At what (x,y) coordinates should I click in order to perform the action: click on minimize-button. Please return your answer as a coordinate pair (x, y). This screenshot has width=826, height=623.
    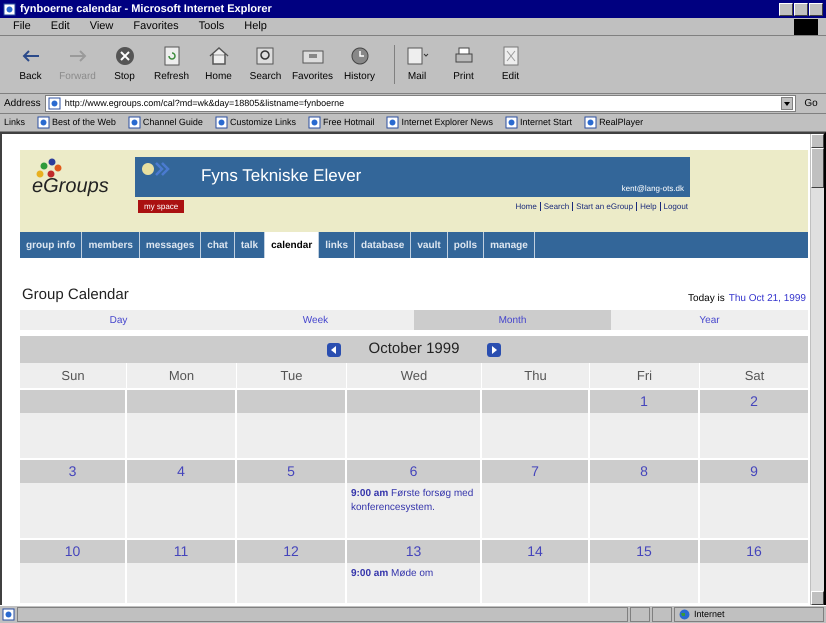
    Looking at the image, I should click on (786, 9).